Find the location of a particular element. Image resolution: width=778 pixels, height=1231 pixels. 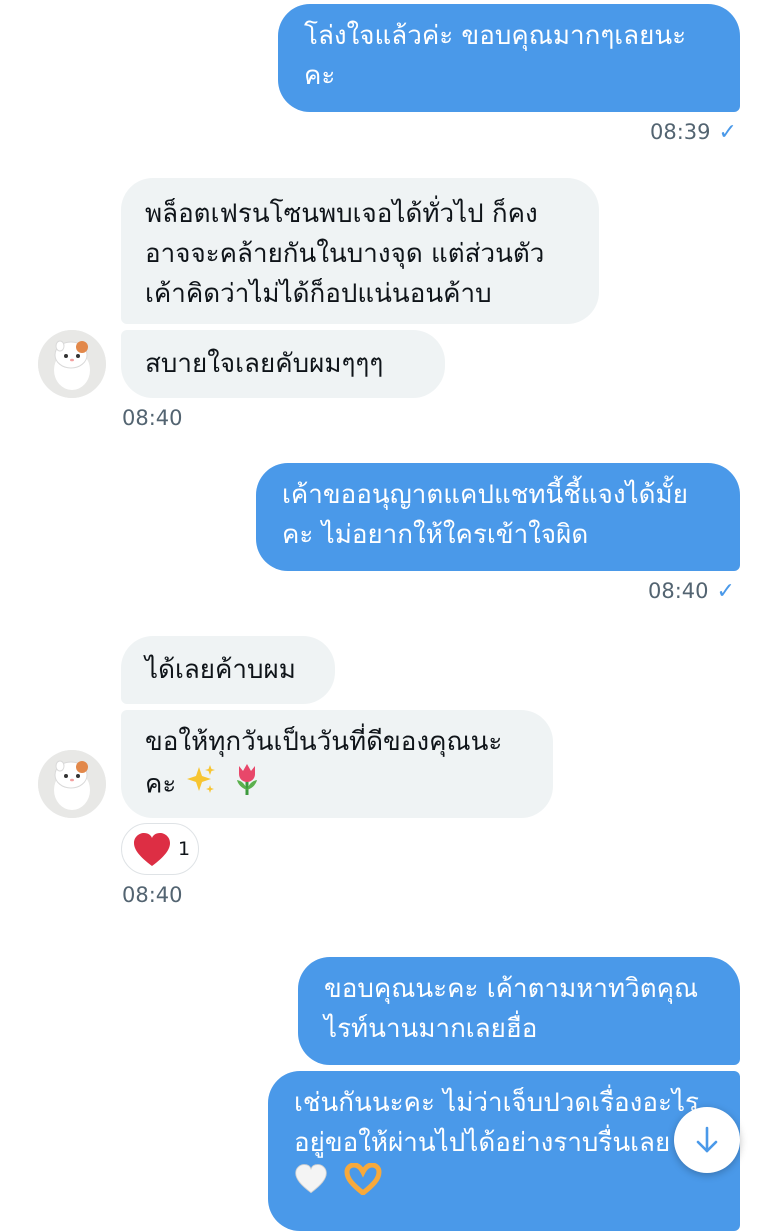

sparkles-icon is located at coordinates (201, 785).